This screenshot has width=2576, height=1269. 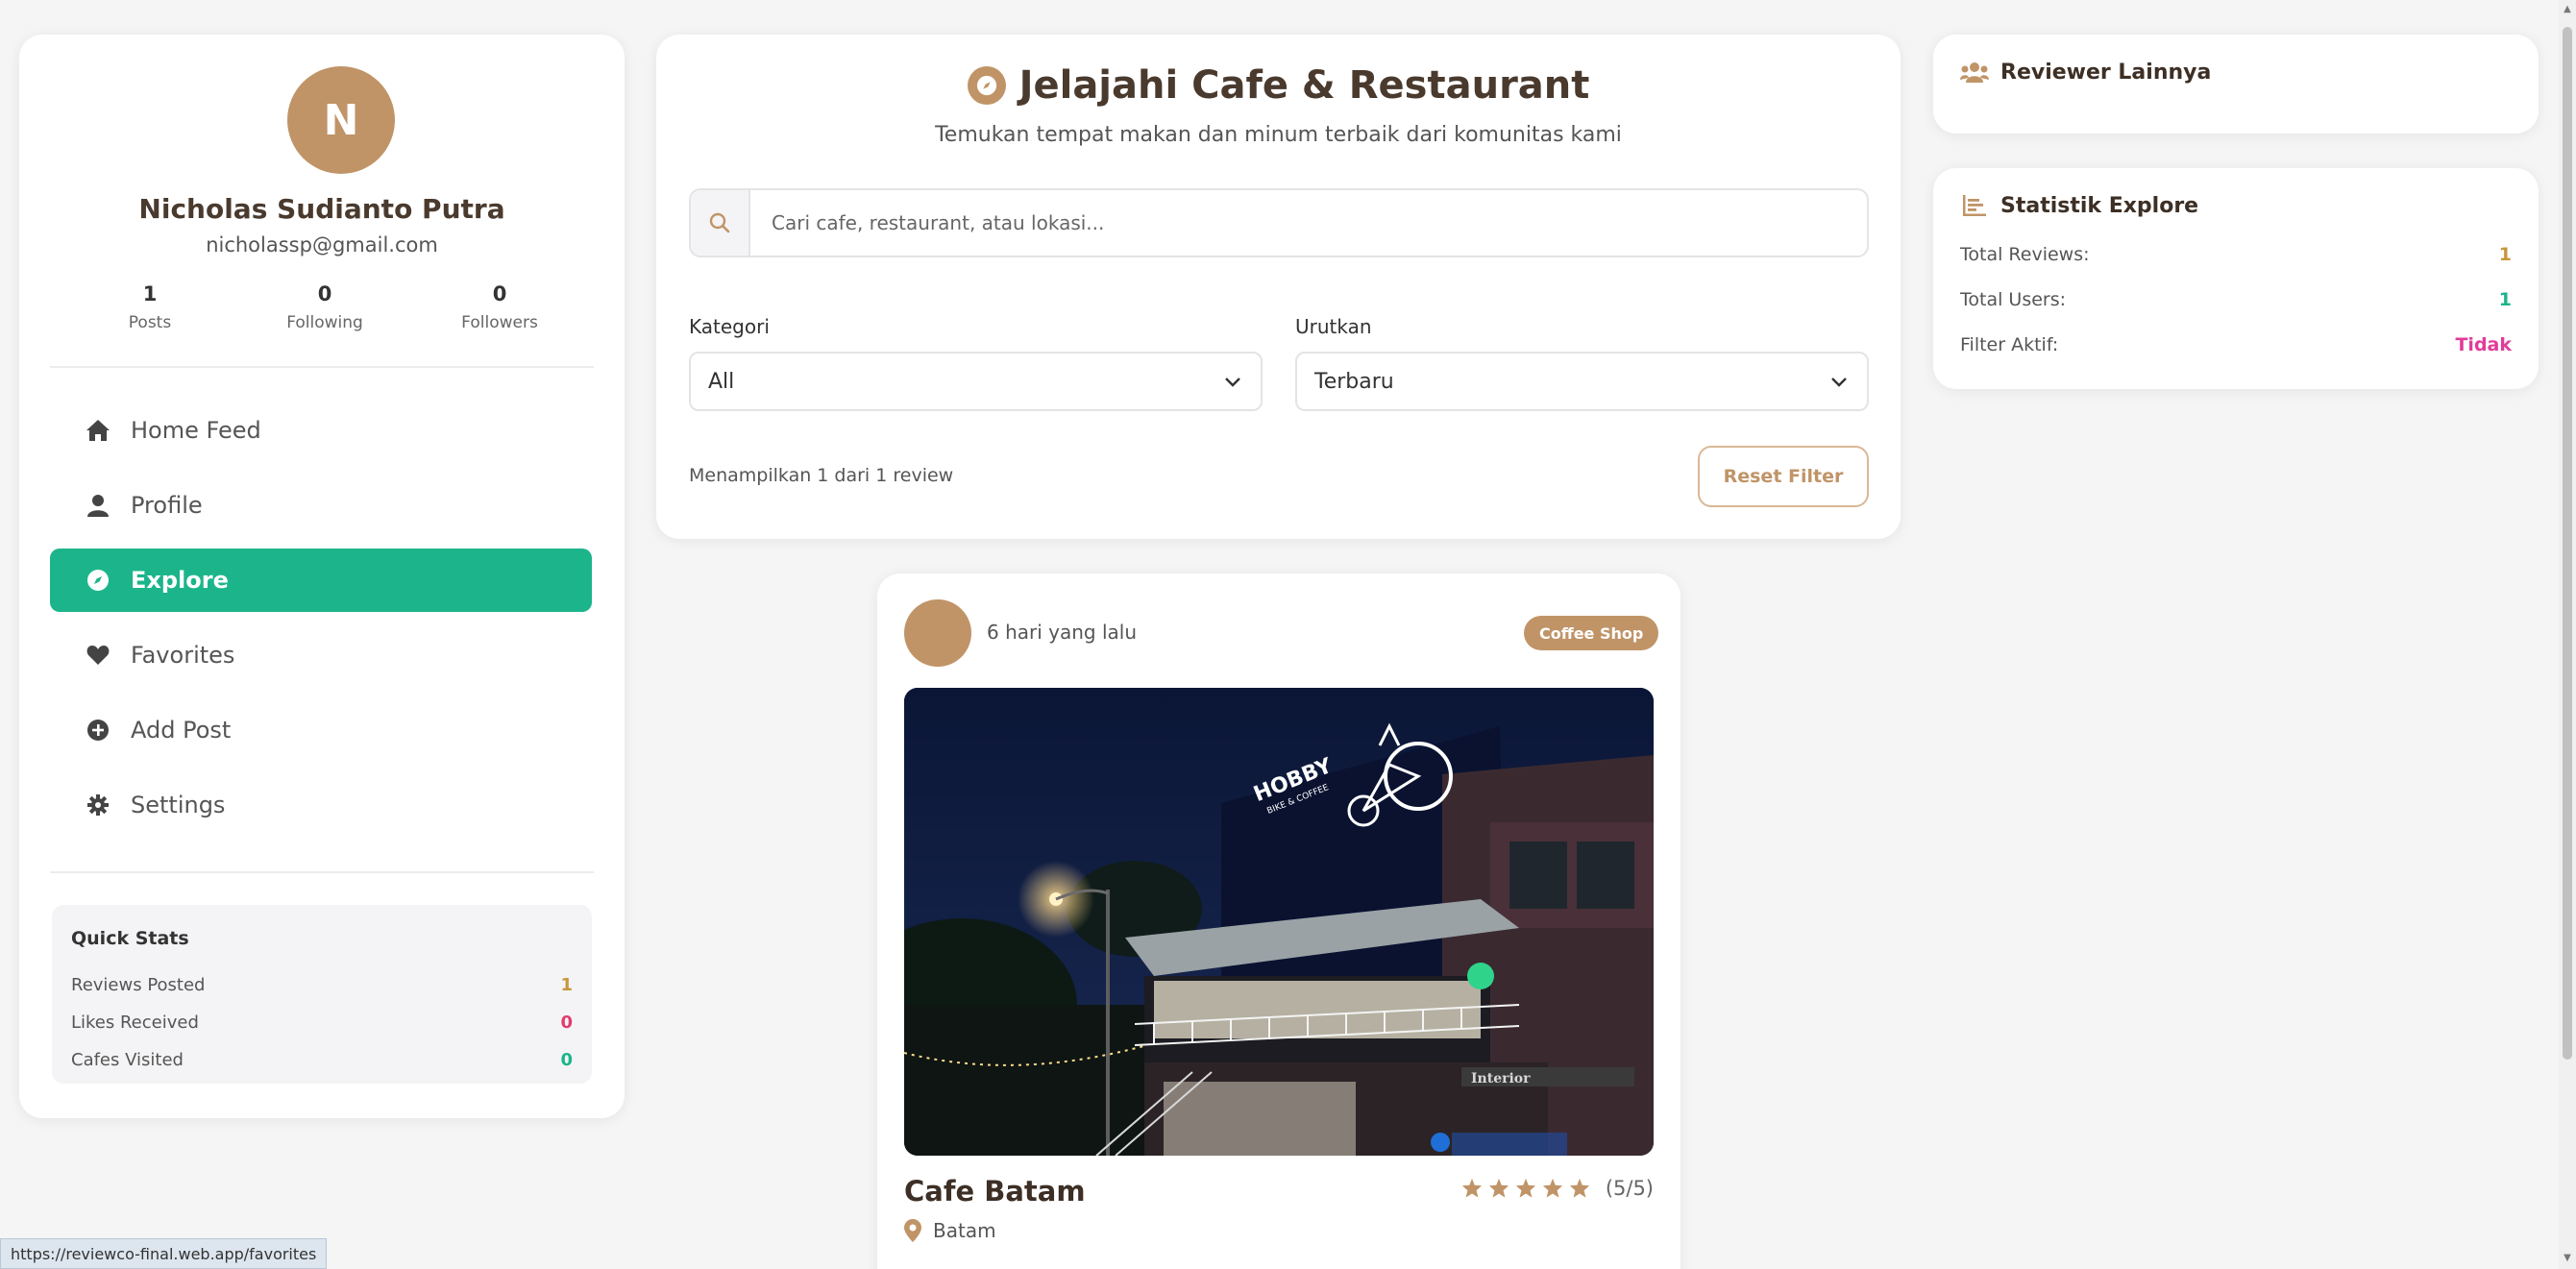 I want to click on review-location: Batam, so click(x=950, y=1230).